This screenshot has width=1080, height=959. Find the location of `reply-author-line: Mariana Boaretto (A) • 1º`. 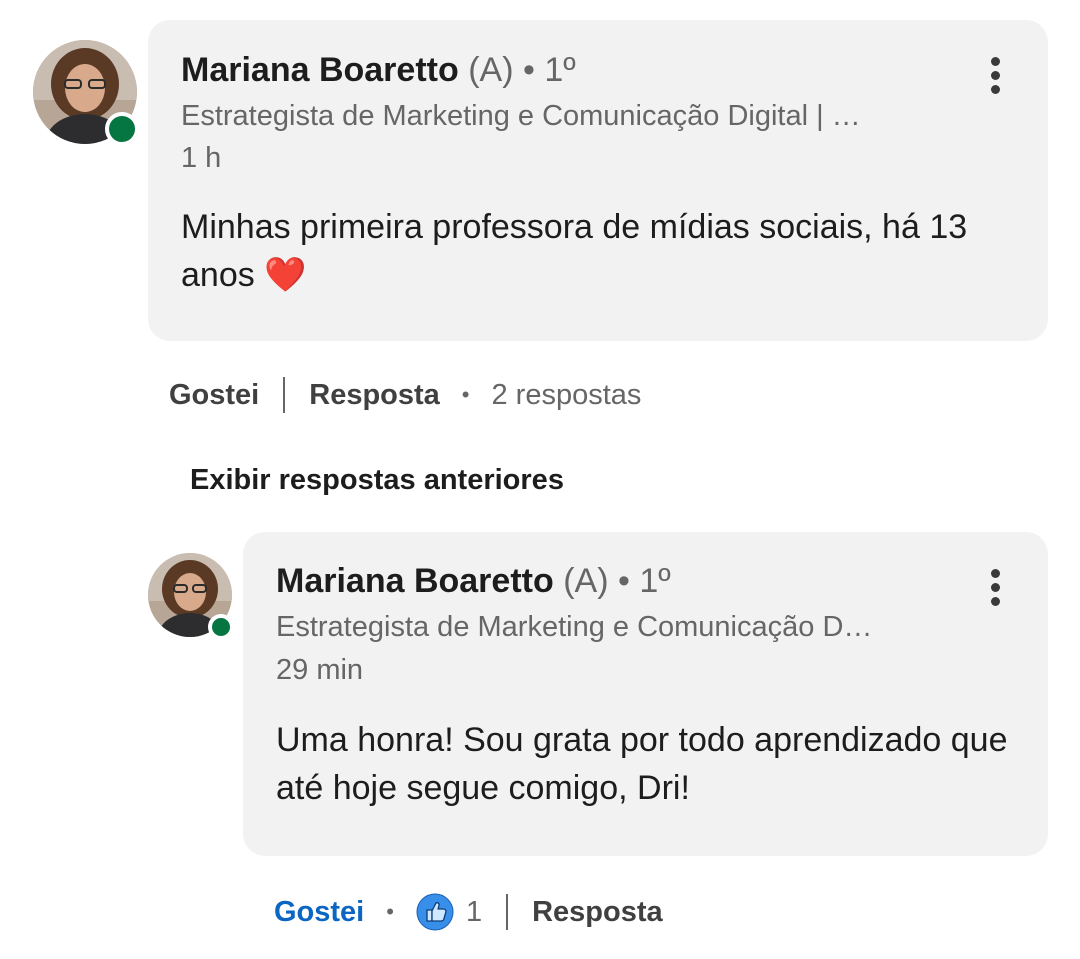

reply-author-line: Mariana Boaretto (A) • 1º is located at coordinates (473, 581).